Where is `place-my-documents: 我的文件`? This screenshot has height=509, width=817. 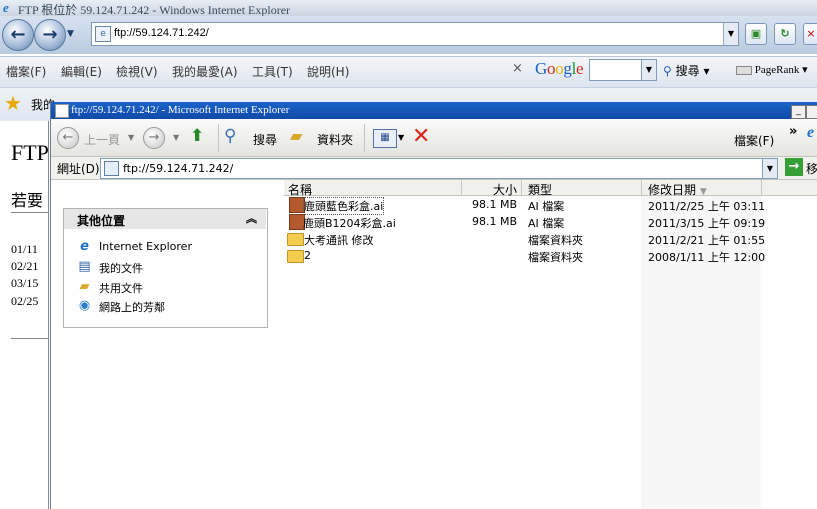 place-my-documents: 我的文件 is located at coordinates (121, 268).